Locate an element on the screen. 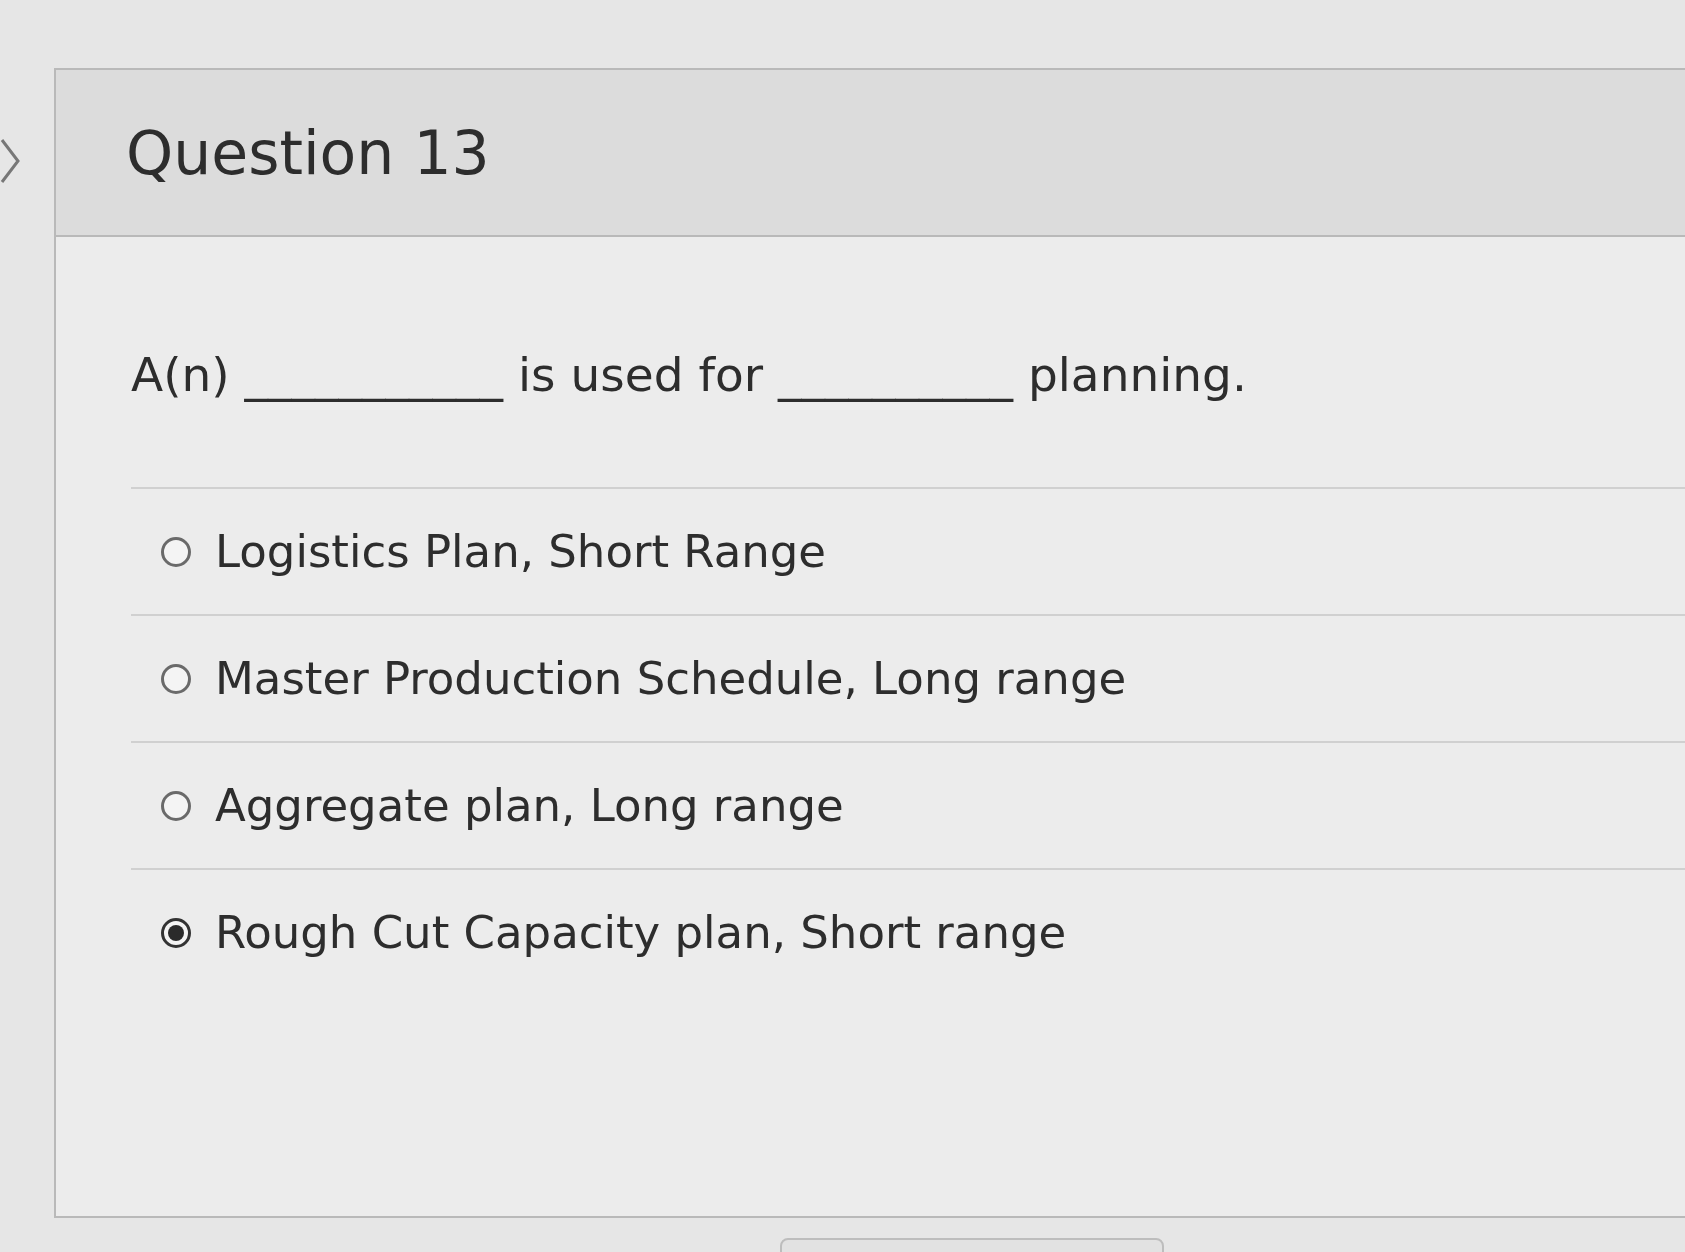 The width and height of the screenshot is (1685, 1252). answer-option: Logistics Plan, Short Range is located at coordinates (908, 550).